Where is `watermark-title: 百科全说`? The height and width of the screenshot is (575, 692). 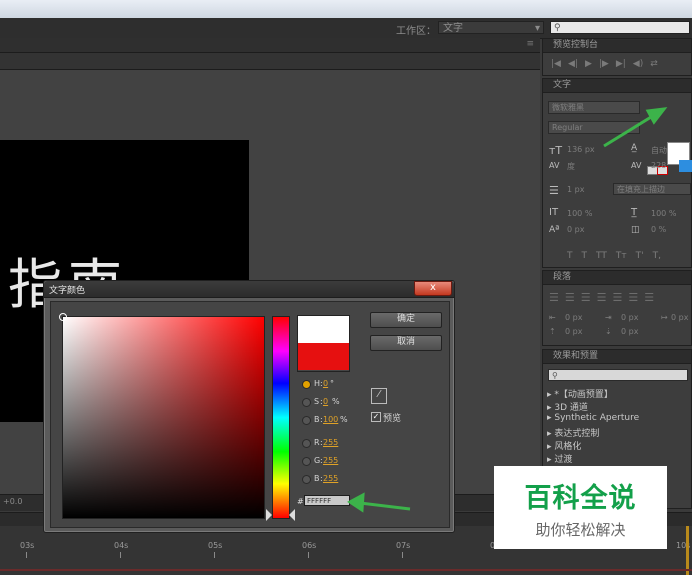
watermark-title: 百科全说 is located at coordinates (580, 498).